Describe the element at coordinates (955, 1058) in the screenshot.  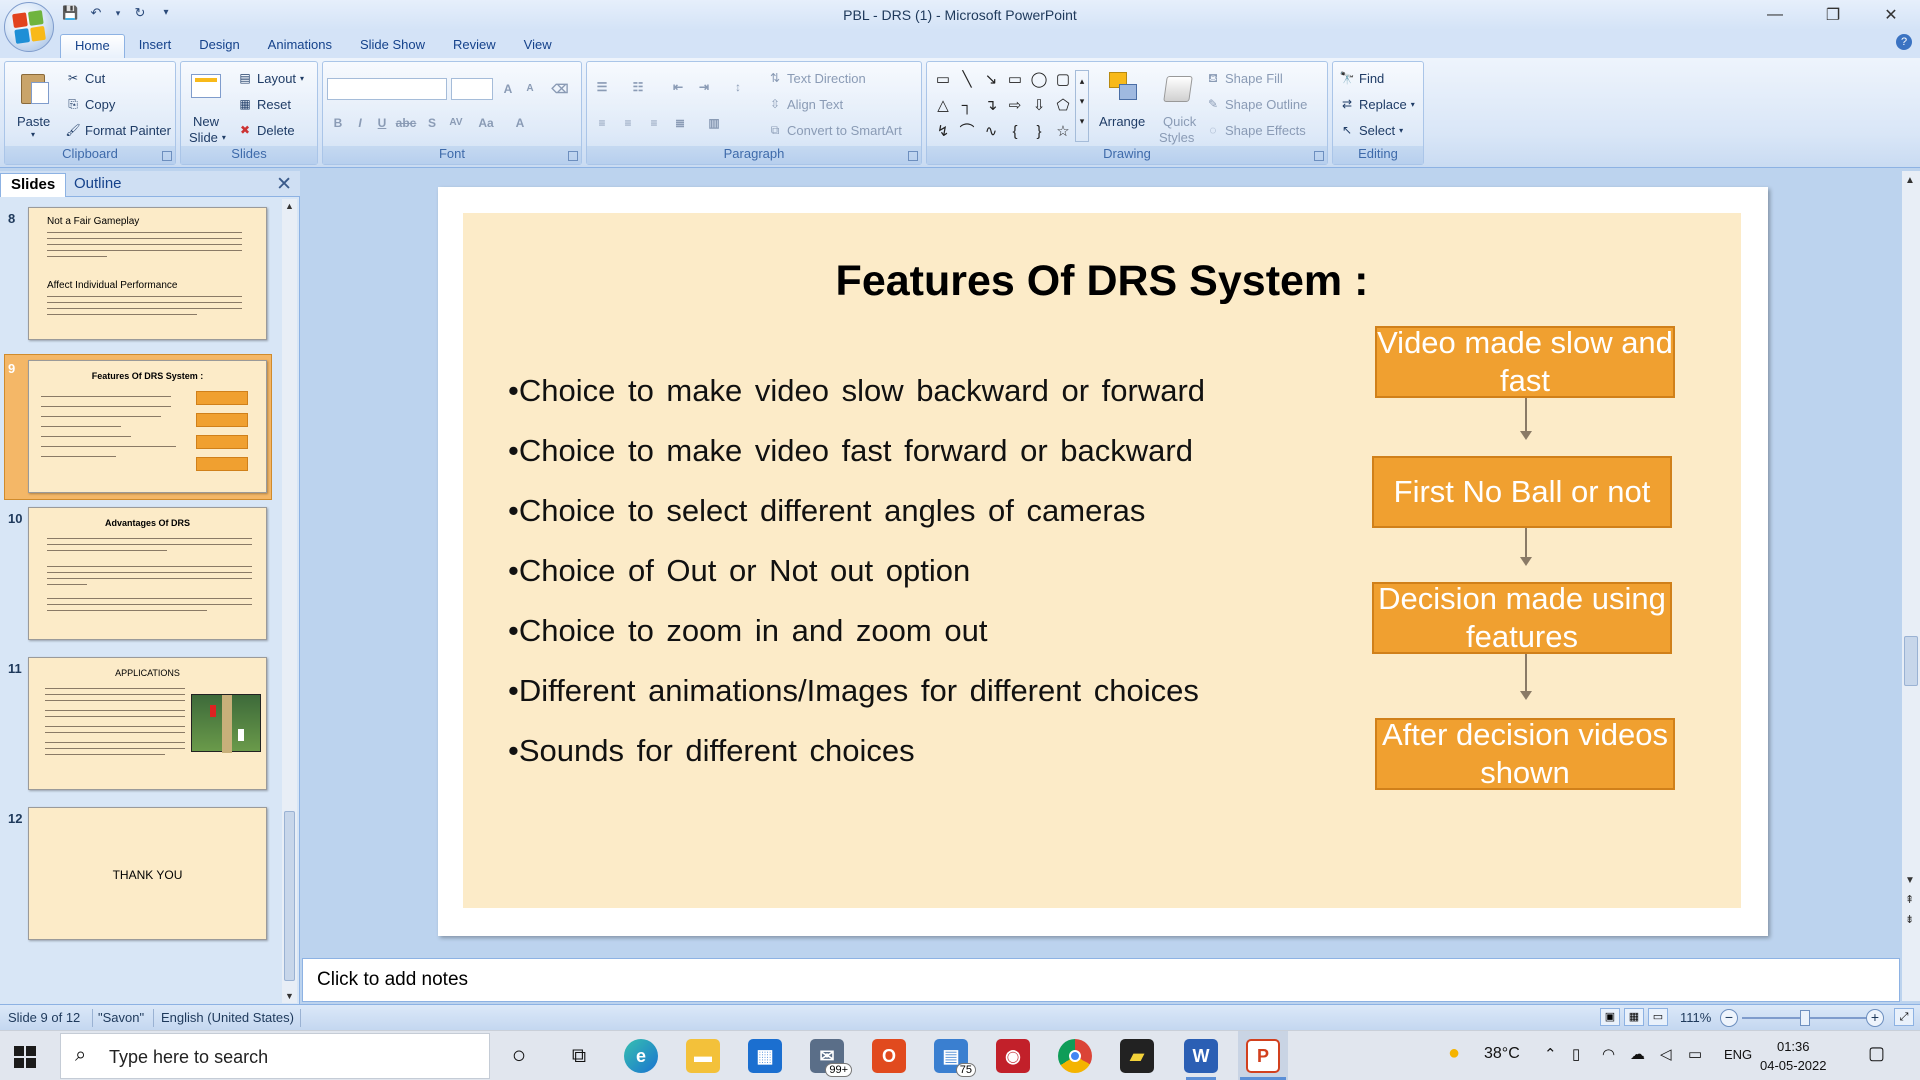
I see `files-icon: ▤ 75` at that location.